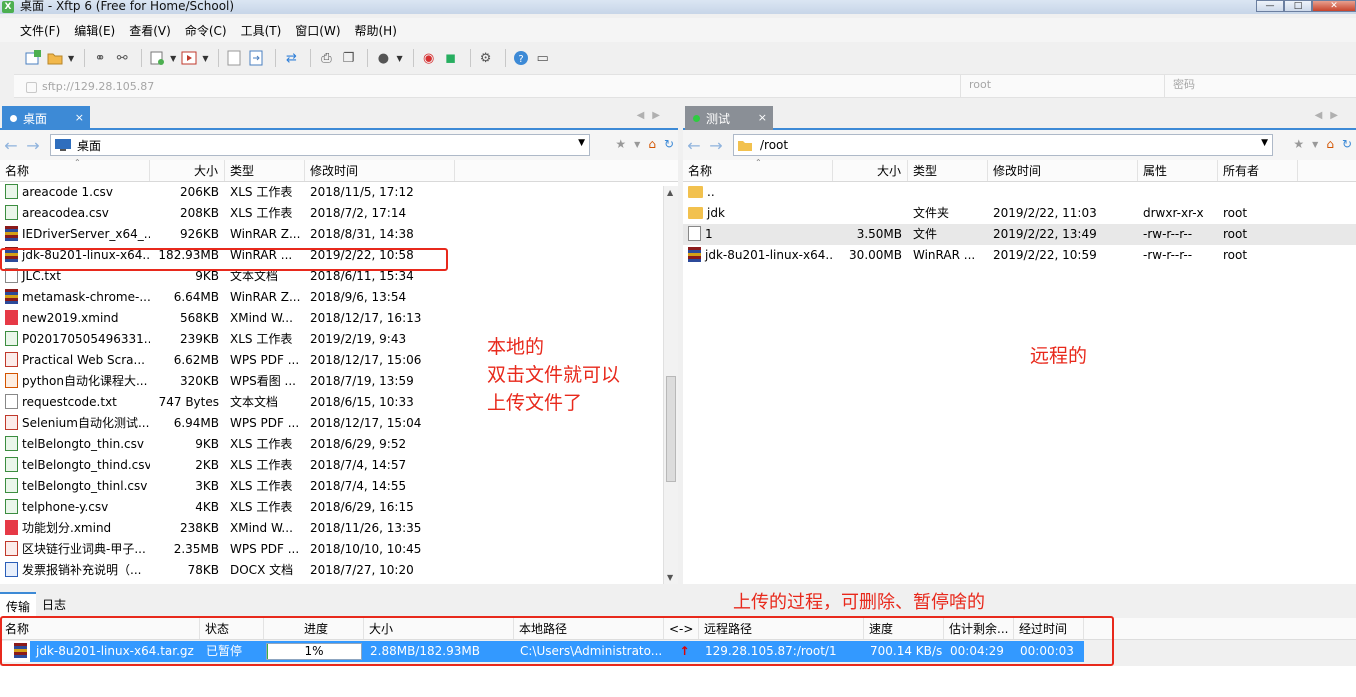 This screenshot has height=697, width=1356. I want to click on tab-log: 日志, so click(54, 605).